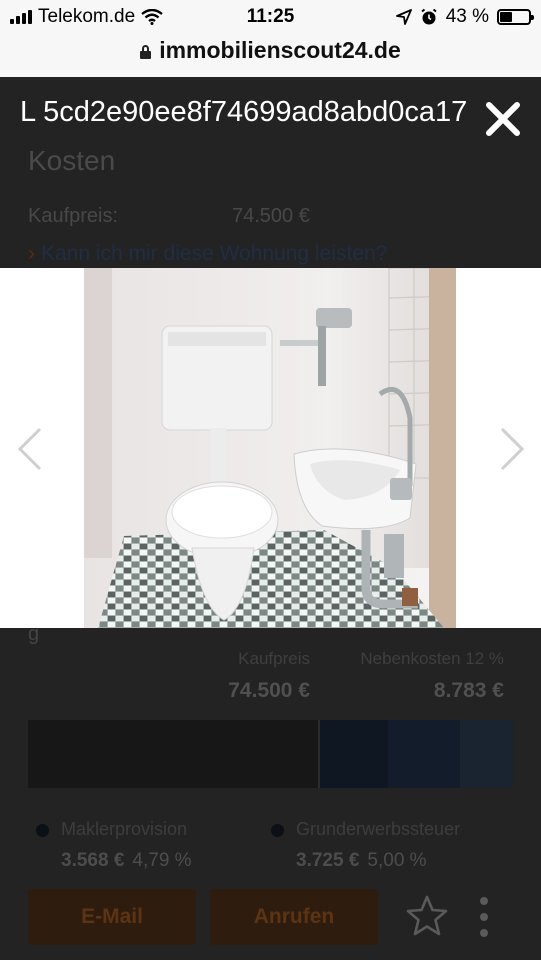 This screenshot has width=541, height=960. I want to click on breakdown-col2-value: 8.783 €, so click(468, 690).